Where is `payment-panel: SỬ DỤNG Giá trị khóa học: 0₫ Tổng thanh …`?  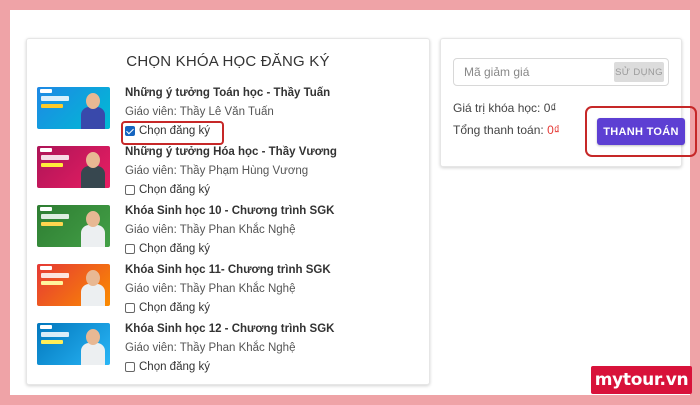 payment-panel: SỬ DỤNG Giá trị khóa học: 0₫ Tổng thanh … is located at coordinates (568, 102).